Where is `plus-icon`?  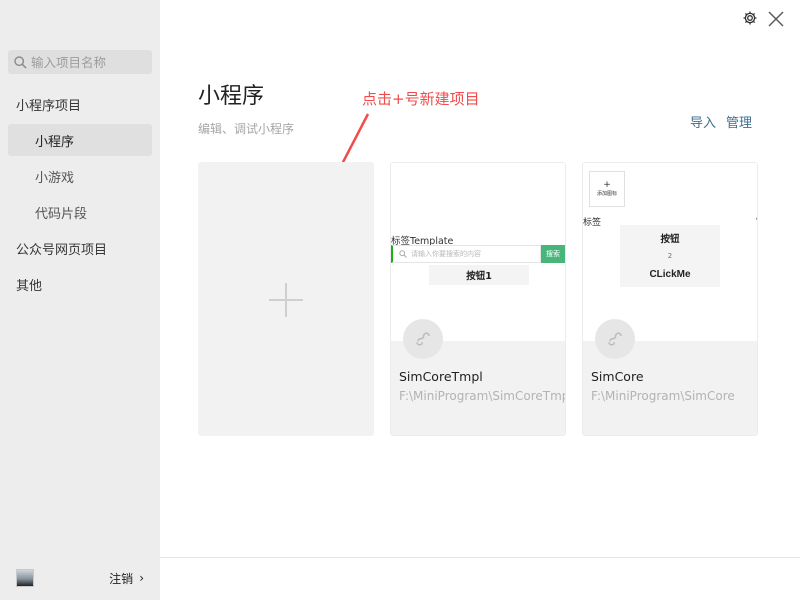 plus-icon is located at coordinates (286, 300).